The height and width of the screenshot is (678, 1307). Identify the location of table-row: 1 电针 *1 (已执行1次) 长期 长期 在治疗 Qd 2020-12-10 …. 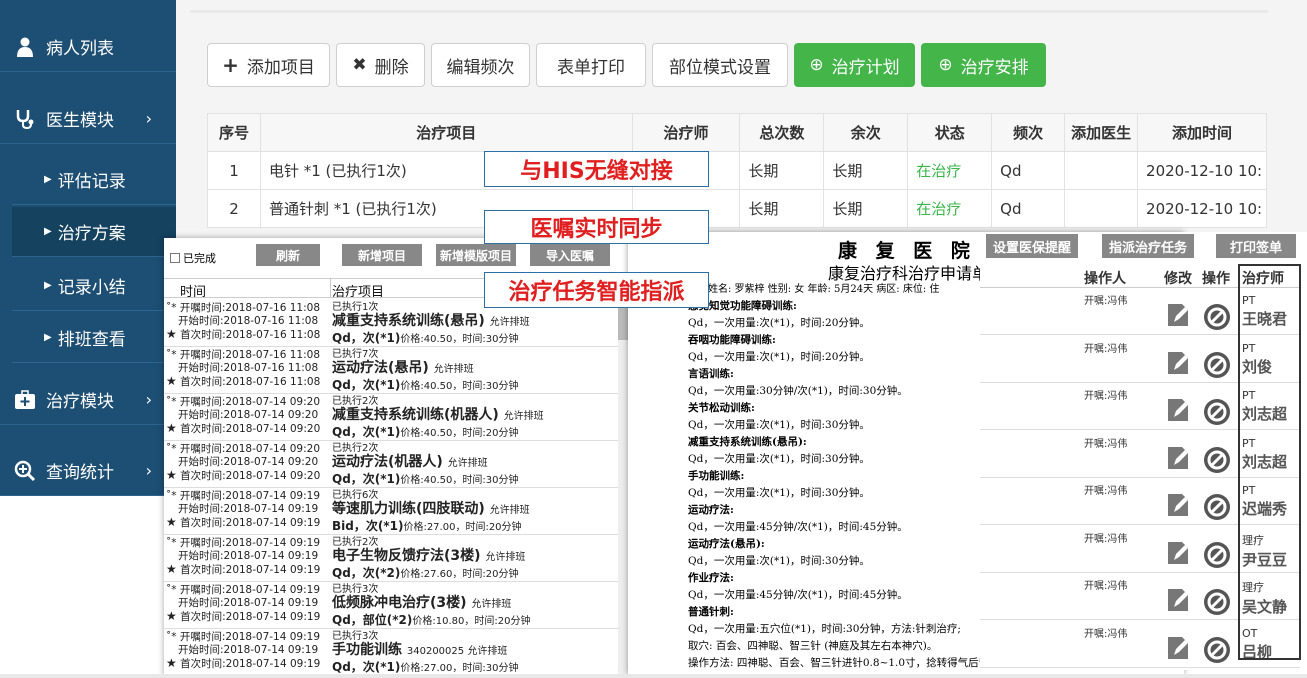
(737, 170).